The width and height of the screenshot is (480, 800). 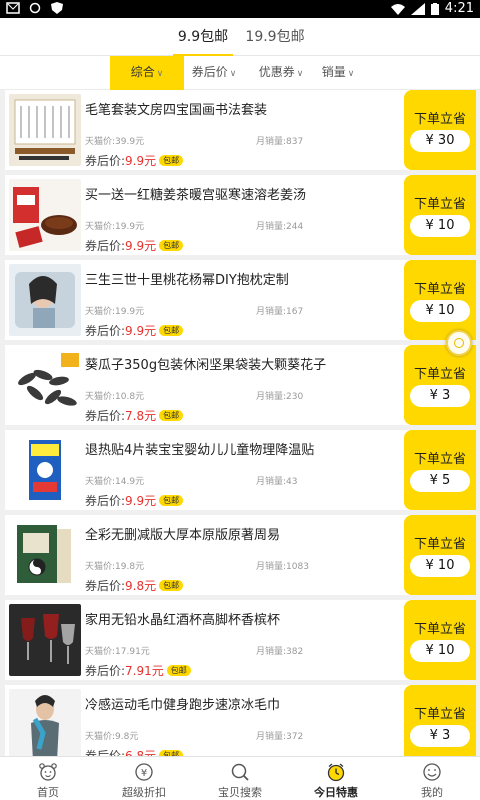 I want to click on nav-today-deals: 今日特惠, so click(x=336, y=778).